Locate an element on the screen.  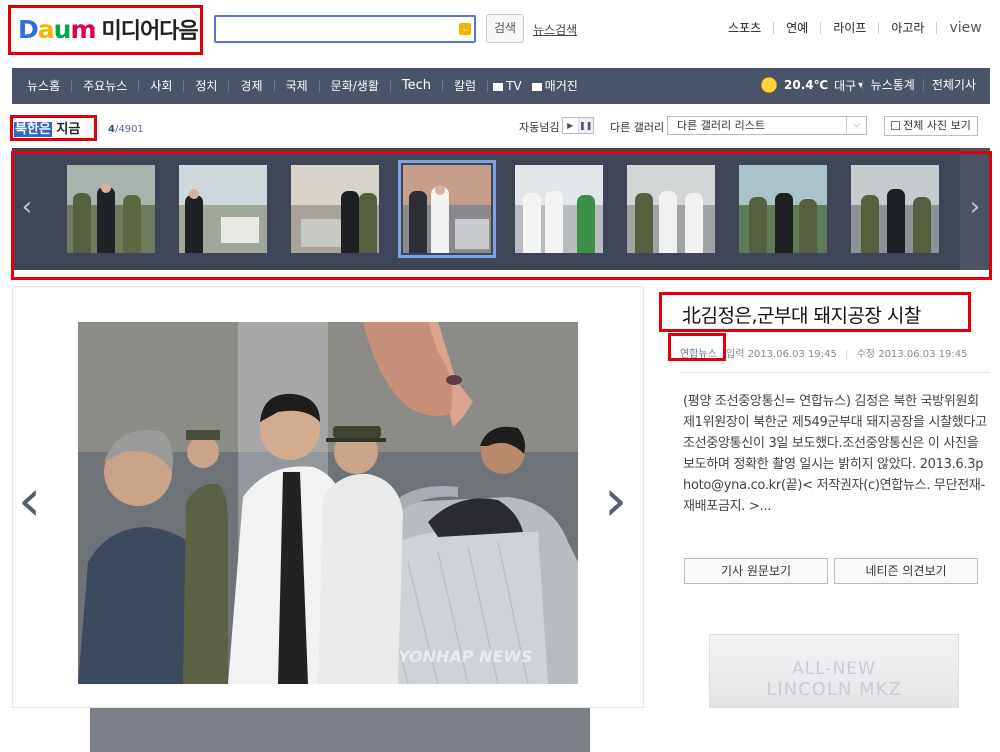
article-source: 연합뉴스 is located at coordinates (698, 354).